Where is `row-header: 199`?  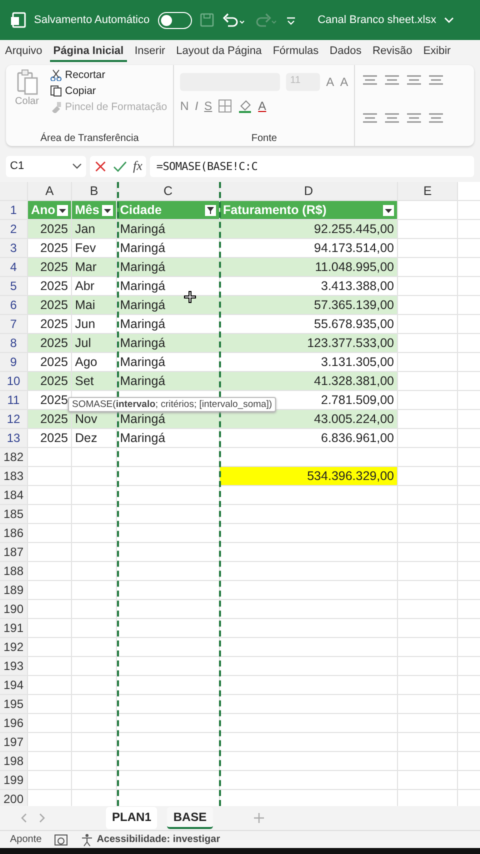 row-header: 199 is located at coordinates (14, 780).